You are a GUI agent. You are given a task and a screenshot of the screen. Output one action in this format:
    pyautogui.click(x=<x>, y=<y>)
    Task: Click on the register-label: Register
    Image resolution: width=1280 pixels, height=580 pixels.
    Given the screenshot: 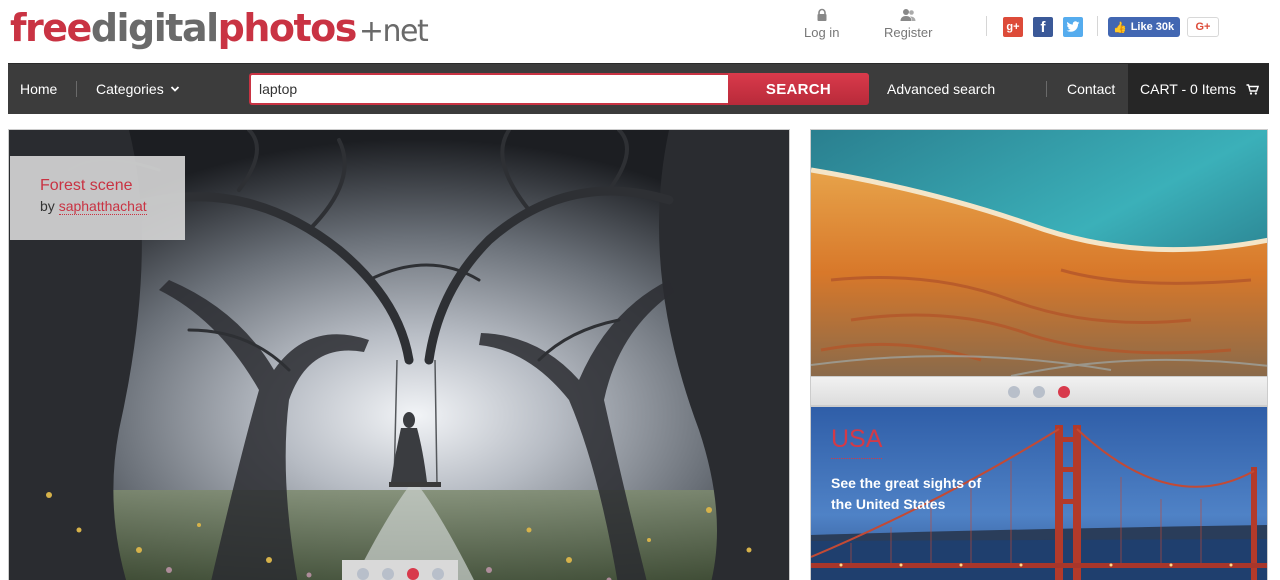 What is the action you would take?
    pyautogui.click(x=908, y=32)
    